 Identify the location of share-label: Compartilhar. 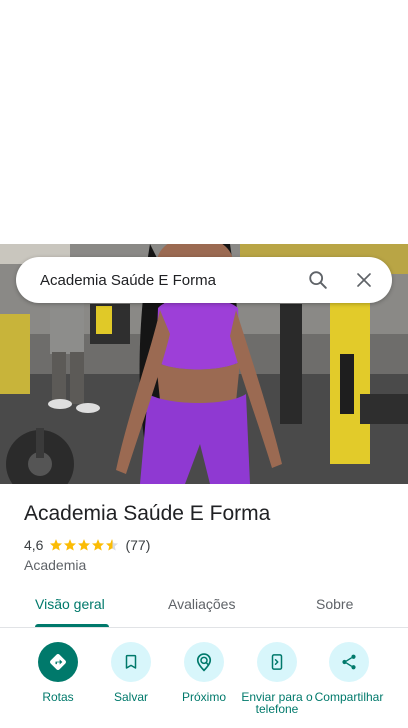
(349, 697).